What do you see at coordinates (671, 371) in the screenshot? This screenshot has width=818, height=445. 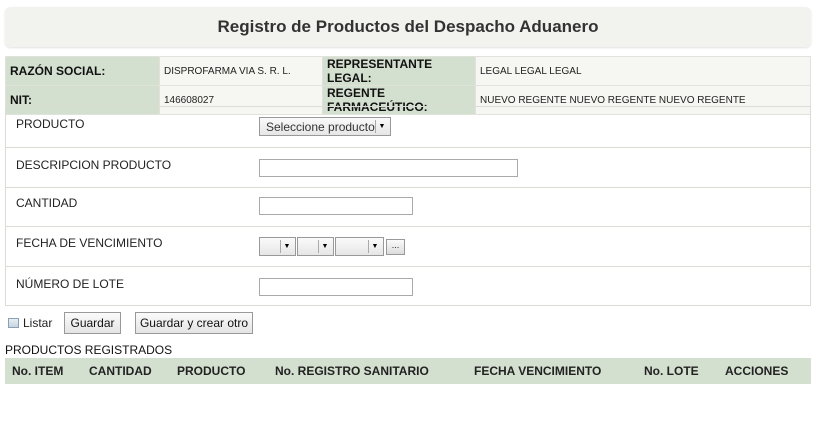 I see `column-header: No. LOTE` at bounding box center [671, 371].